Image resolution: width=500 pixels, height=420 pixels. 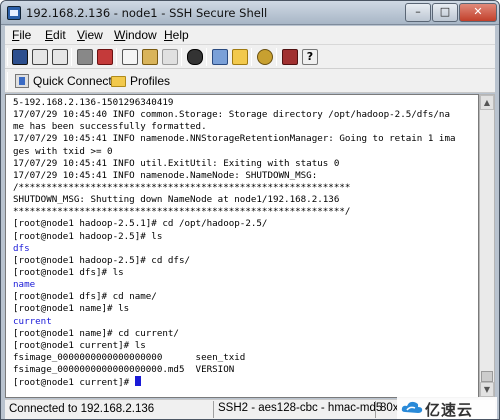 What do you see at coordinates (135, 35) in the screenshot?
I see `menu-window: Window` at bounding box center [135, 35].